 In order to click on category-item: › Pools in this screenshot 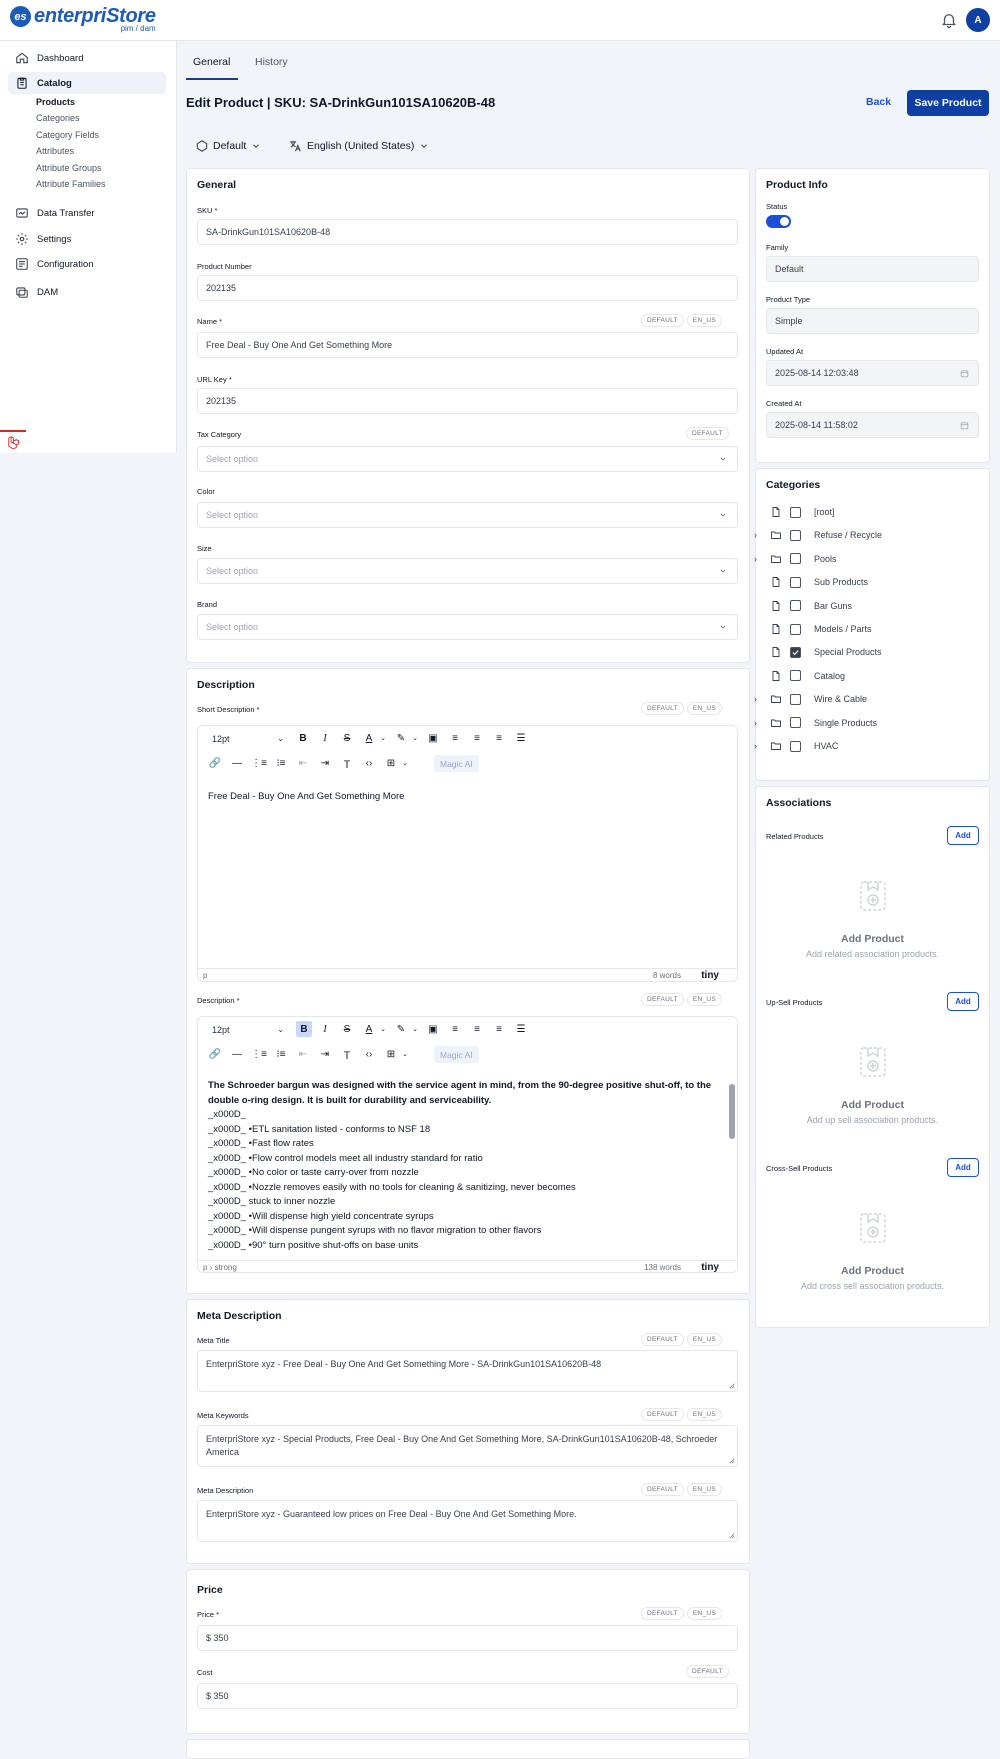, I will do `click(795, 559)`.